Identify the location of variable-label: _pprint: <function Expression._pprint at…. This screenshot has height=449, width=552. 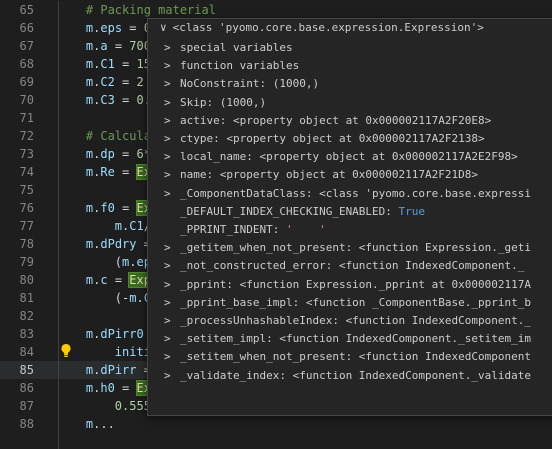
(355, 284).